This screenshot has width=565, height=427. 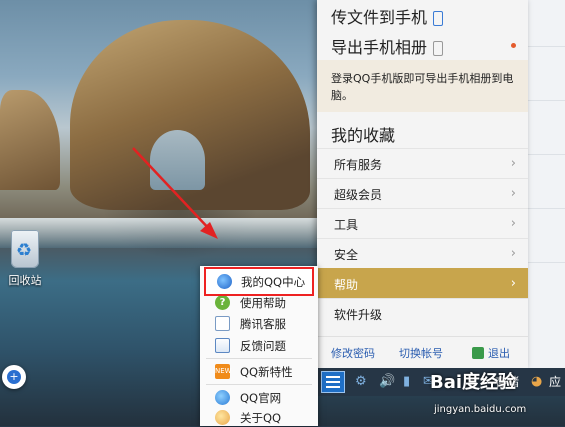 What do you see at coordinates (222, 345) in the screenshot?
I see `feedback-icon` at bounding box center [222, 345].